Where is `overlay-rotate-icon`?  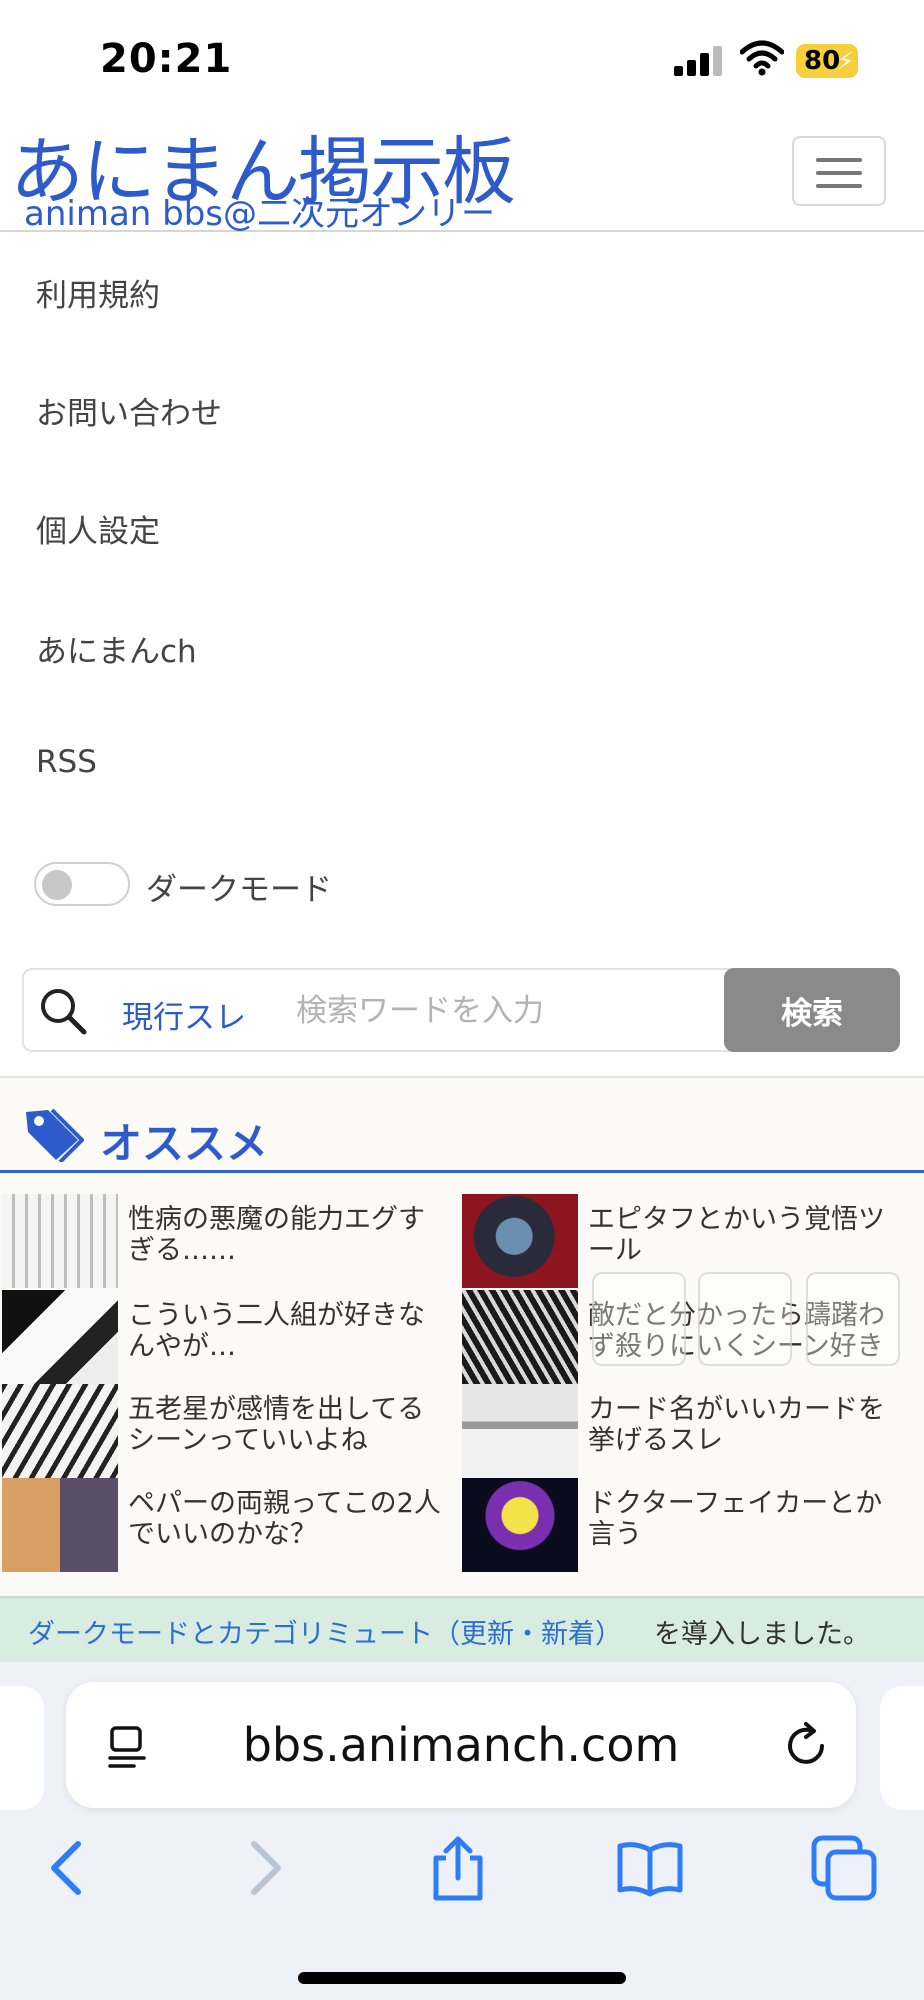
overlay-rotate-icon is located at coordinates (745, 1319).